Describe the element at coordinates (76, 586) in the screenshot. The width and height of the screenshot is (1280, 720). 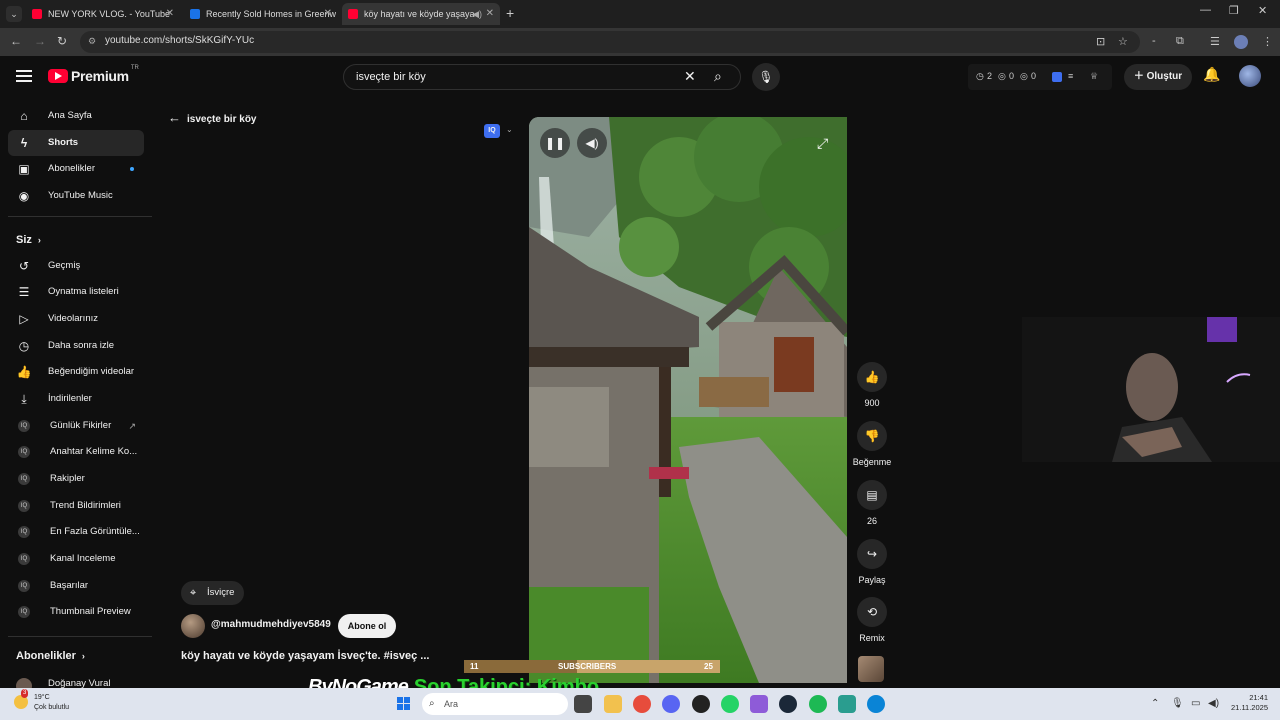
I see `sidebar-item-achievements: IQ Başarılar` at that location.